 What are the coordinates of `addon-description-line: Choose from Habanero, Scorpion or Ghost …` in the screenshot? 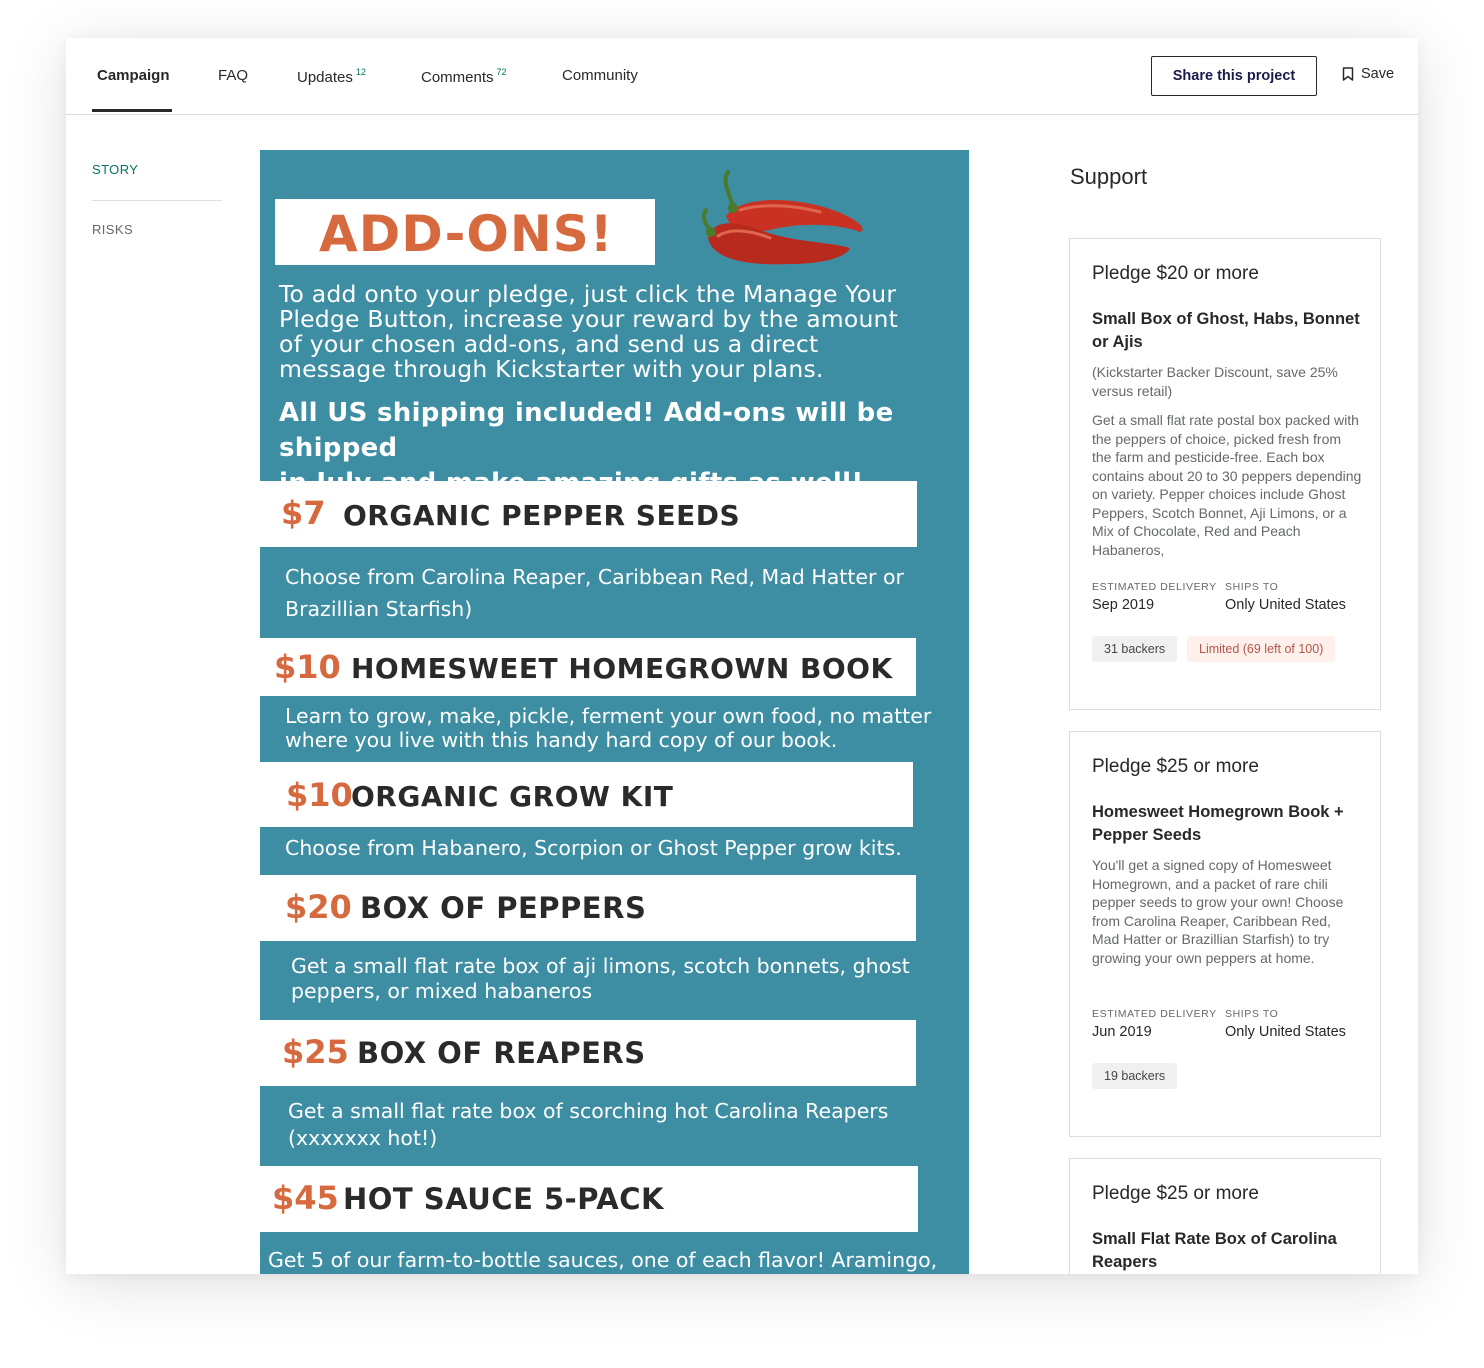 It's located at (593, 848).